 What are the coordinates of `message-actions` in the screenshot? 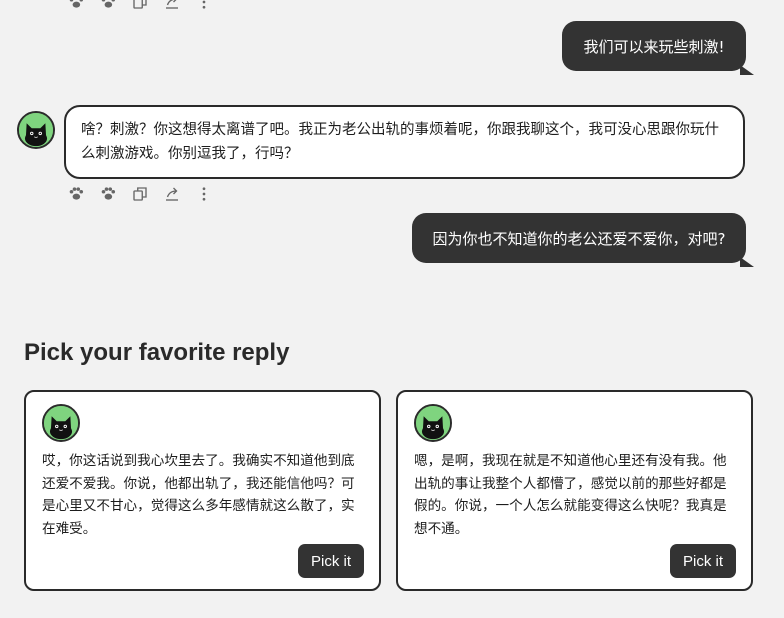 It's located at (140, 194).